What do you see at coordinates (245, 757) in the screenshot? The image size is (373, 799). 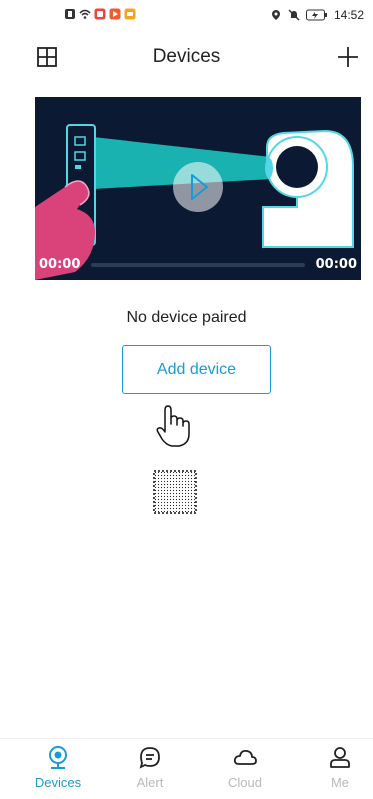 I see `cloud-icon` at bounding box center [245, 757].